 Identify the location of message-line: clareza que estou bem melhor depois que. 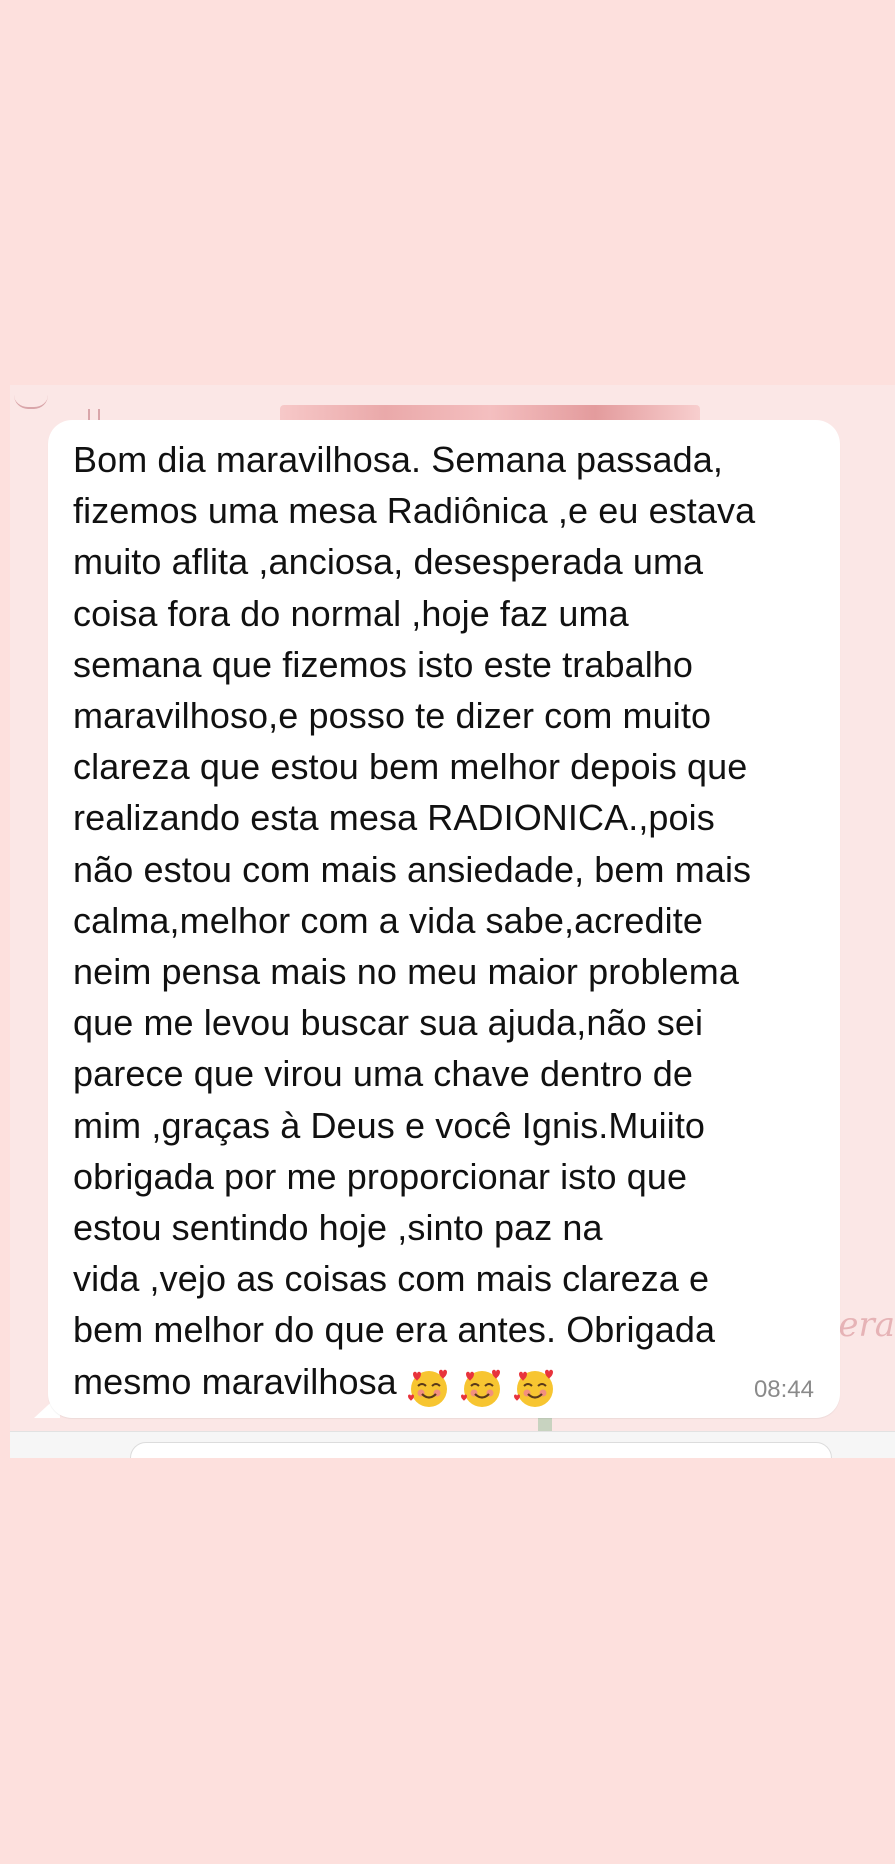
(410, 767).